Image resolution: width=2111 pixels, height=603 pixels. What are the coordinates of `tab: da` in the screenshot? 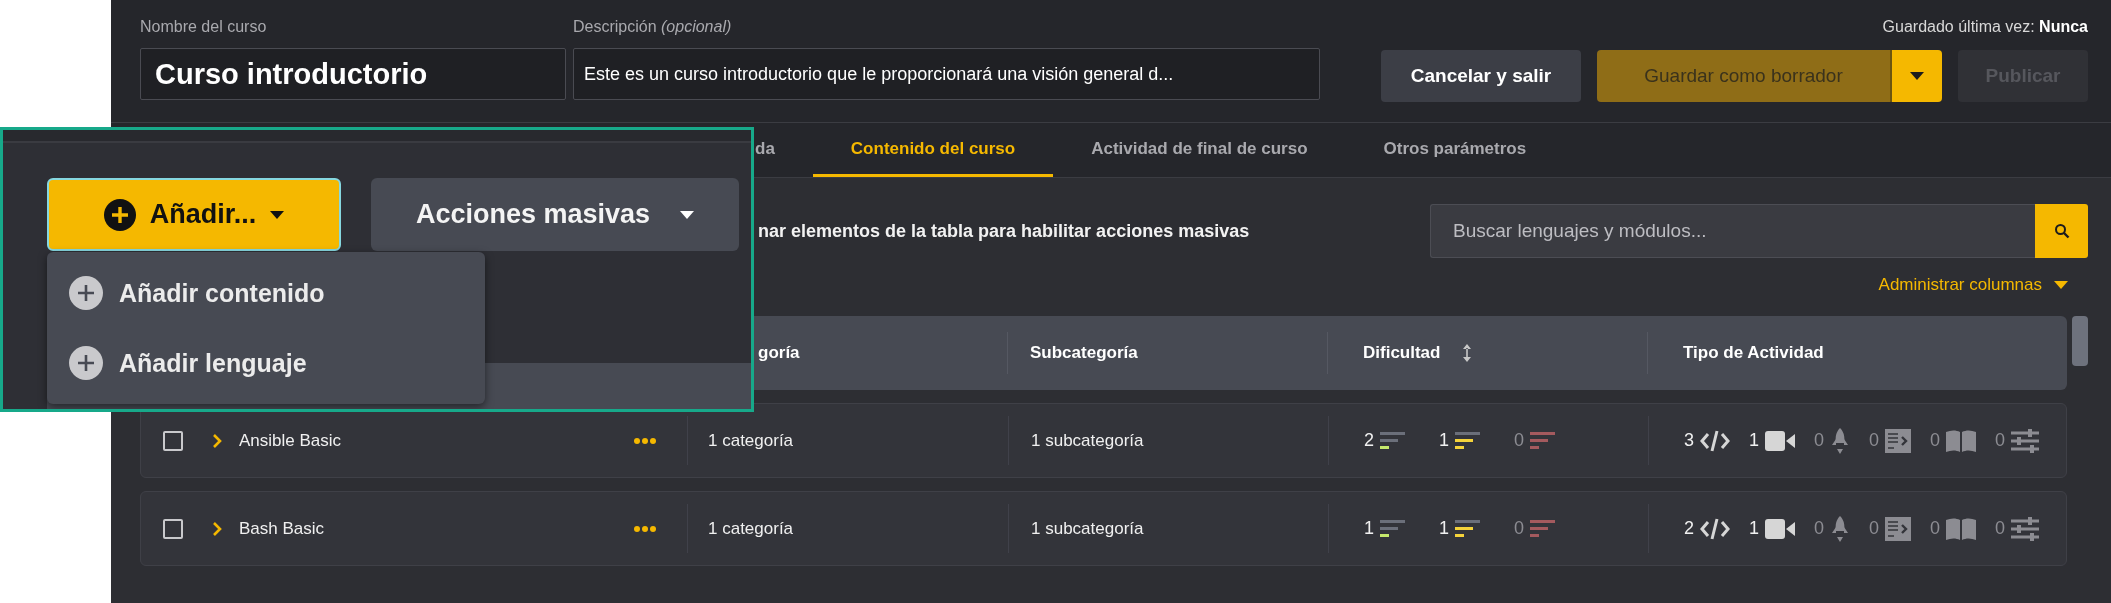 It's located at (784, 150).